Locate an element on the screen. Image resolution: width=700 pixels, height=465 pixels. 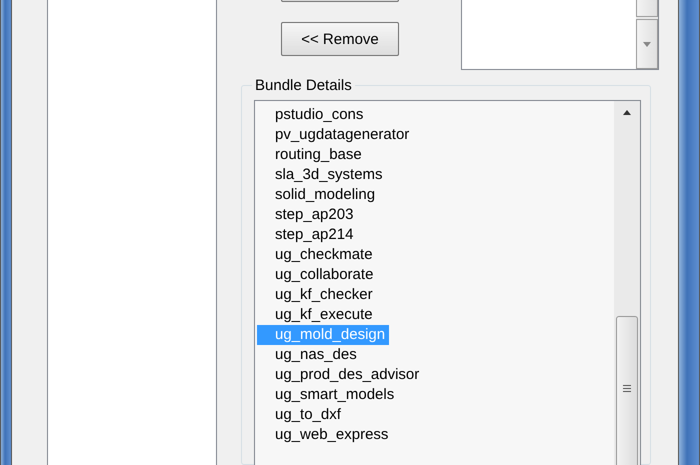
list-item: step_ap214 is located at coordinates (307, 235).